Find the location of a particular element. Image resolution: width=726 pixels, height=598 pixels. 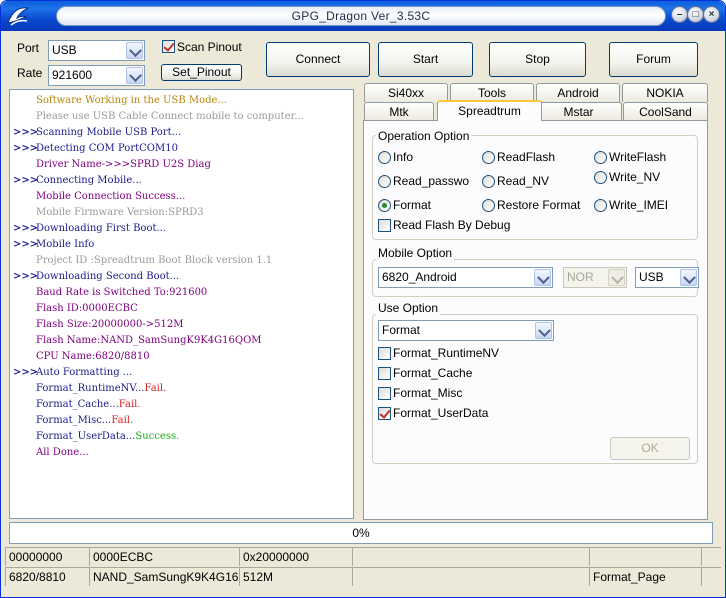

maximize-button: □ is located at coordinates (695, 14).